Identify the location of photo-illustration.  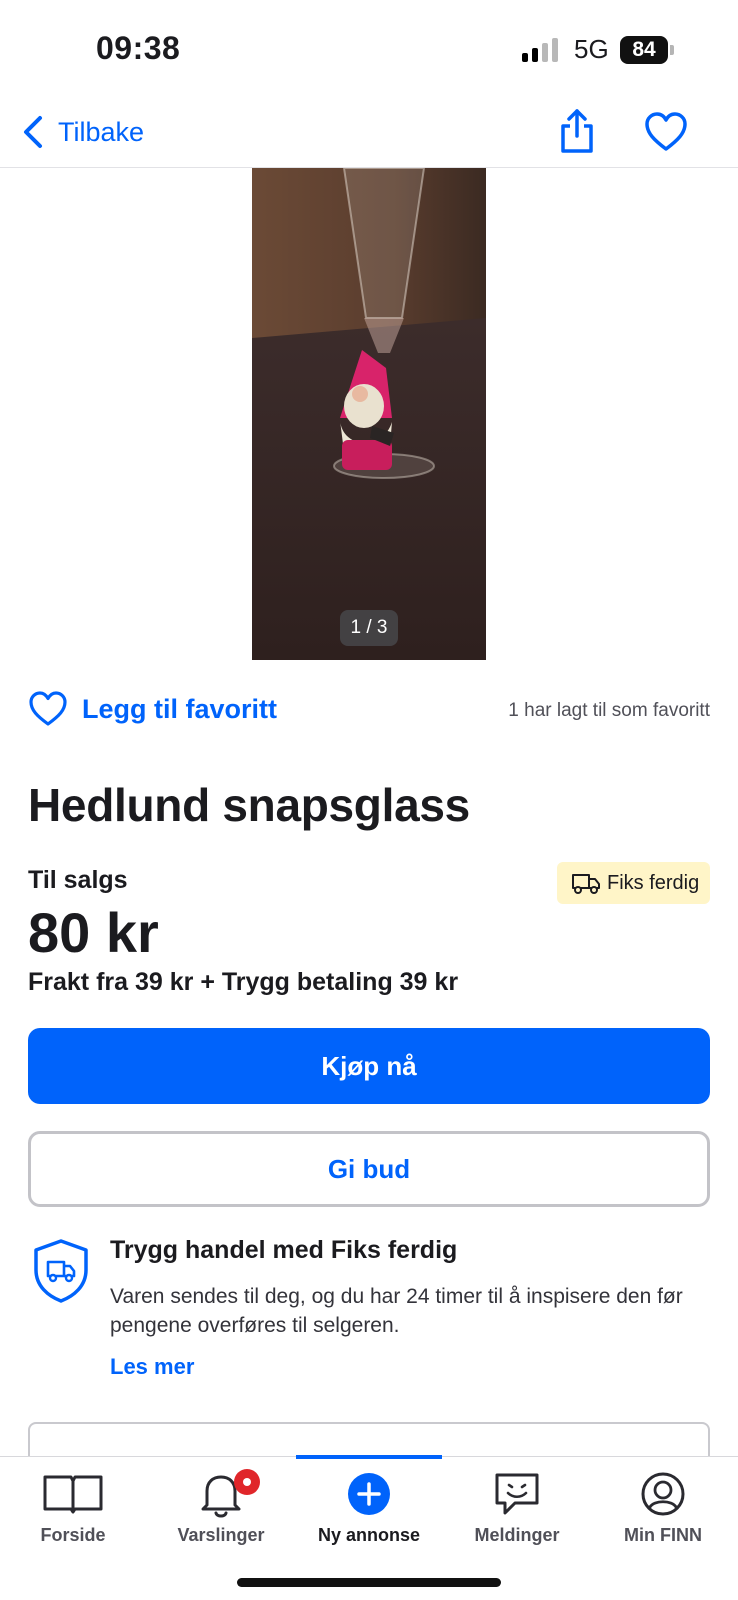
(369, 414).